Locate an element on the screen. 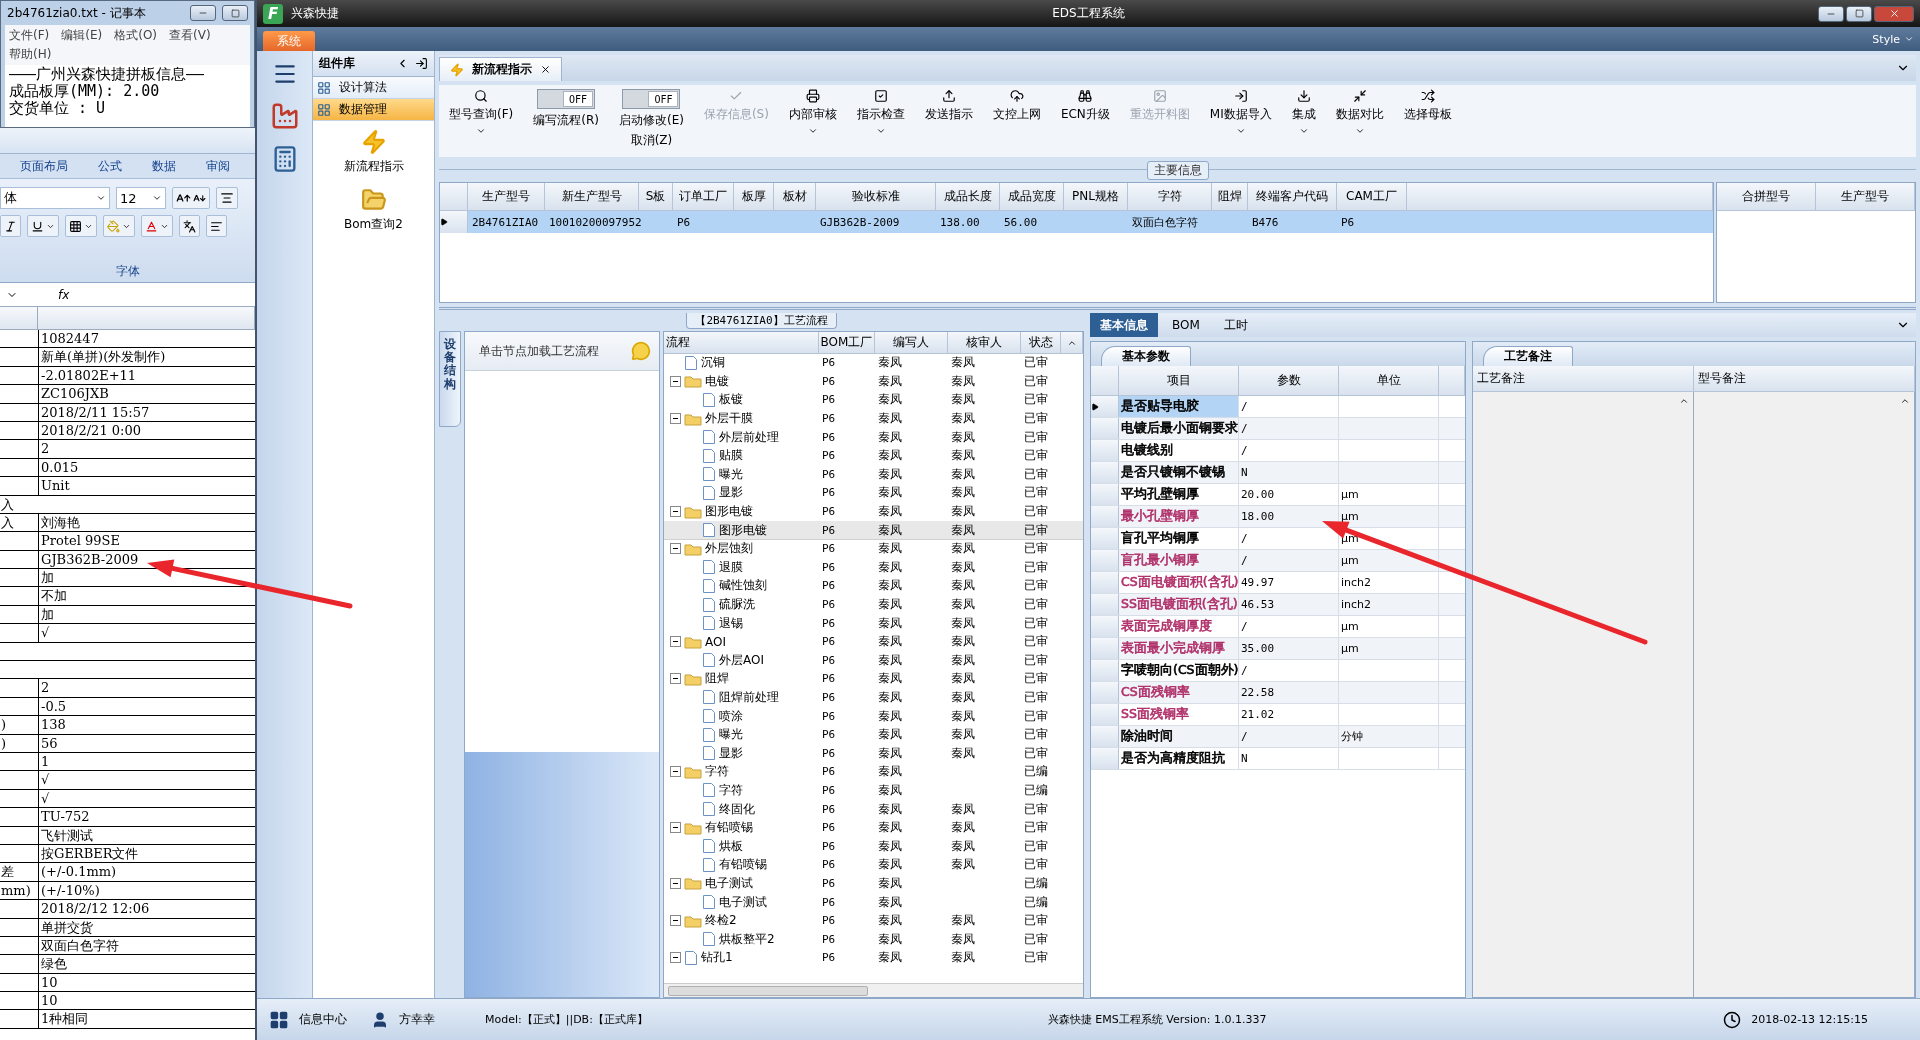 This screenshot has height=1040, width=1920. tool-label: Bom查询2 is located at coordinates (373, 224).